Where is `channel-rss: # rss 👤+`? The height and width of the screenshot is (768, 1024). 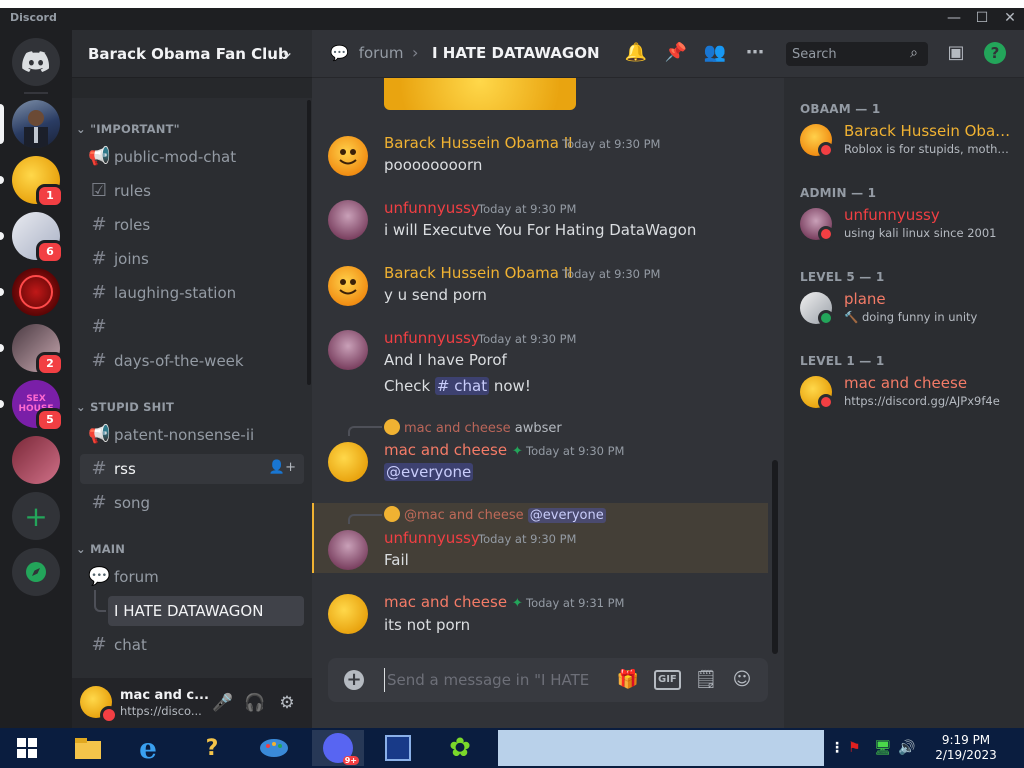 channel-rss: # rss 👤+ is located at coordinates (192, 469).